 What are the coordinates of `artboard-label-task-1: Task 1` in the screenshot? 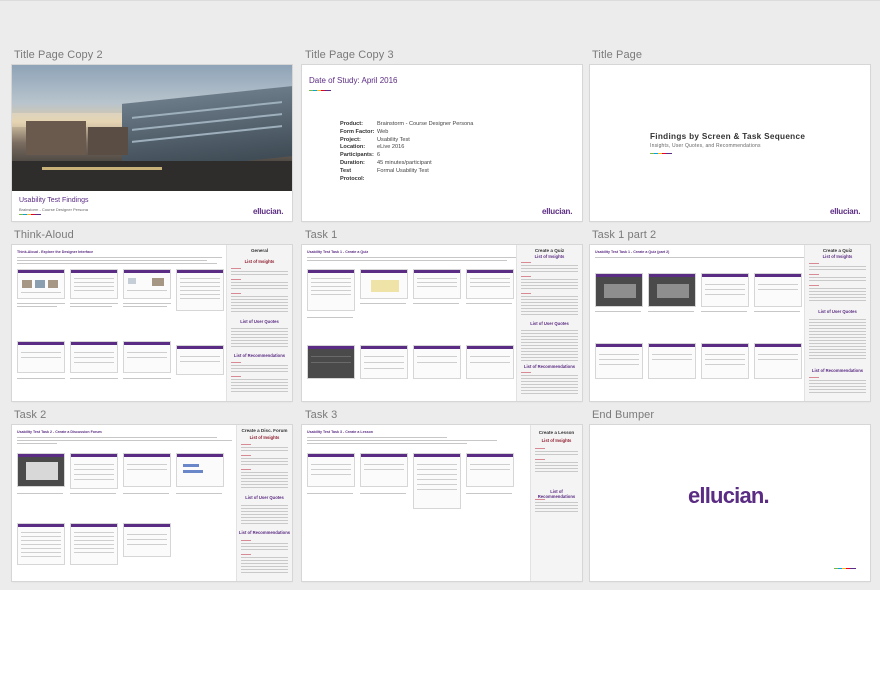 It's located at (321, 235).